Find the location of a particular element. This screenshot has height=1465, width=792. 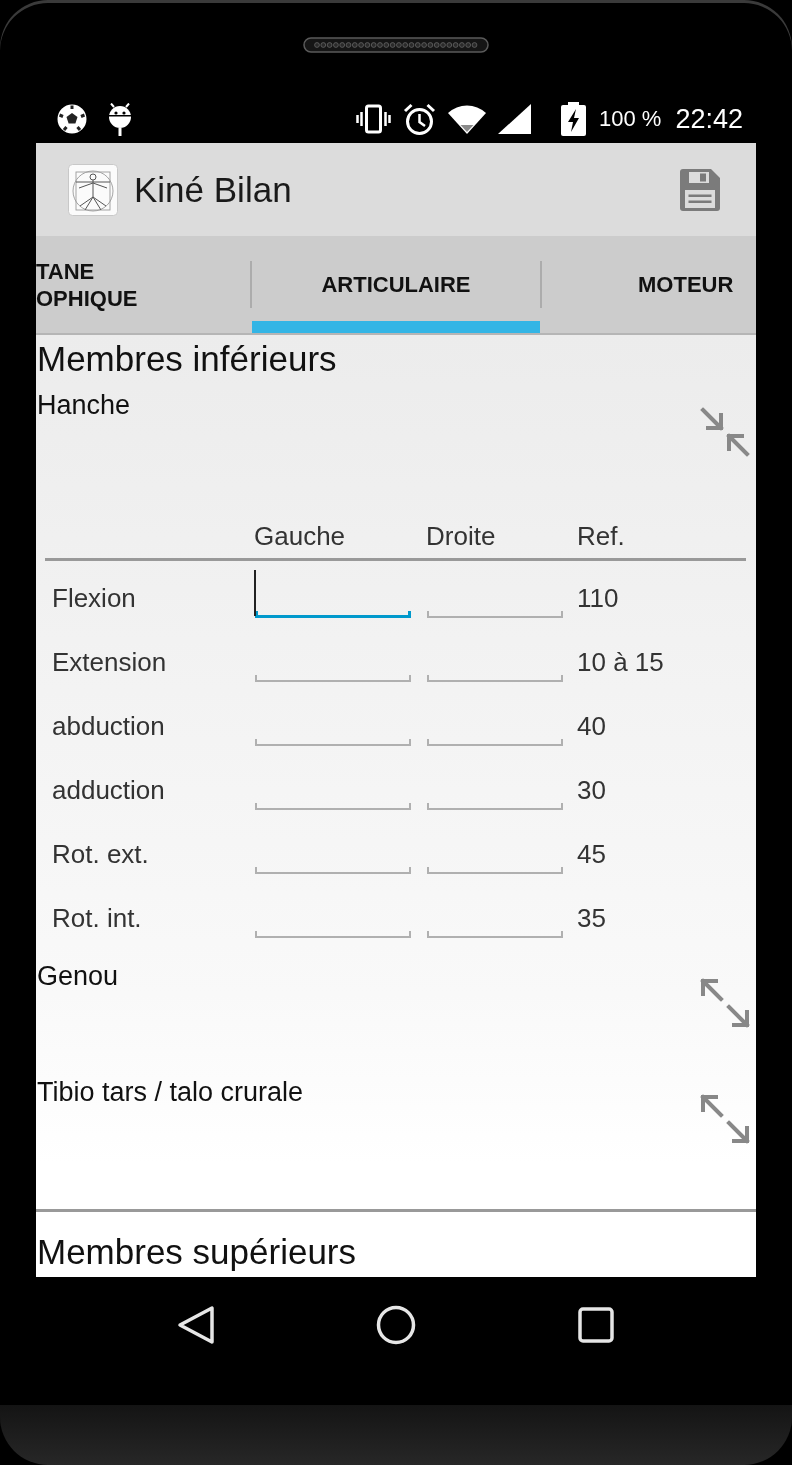

reference-value: 40 is located at coordinates (591, 725).